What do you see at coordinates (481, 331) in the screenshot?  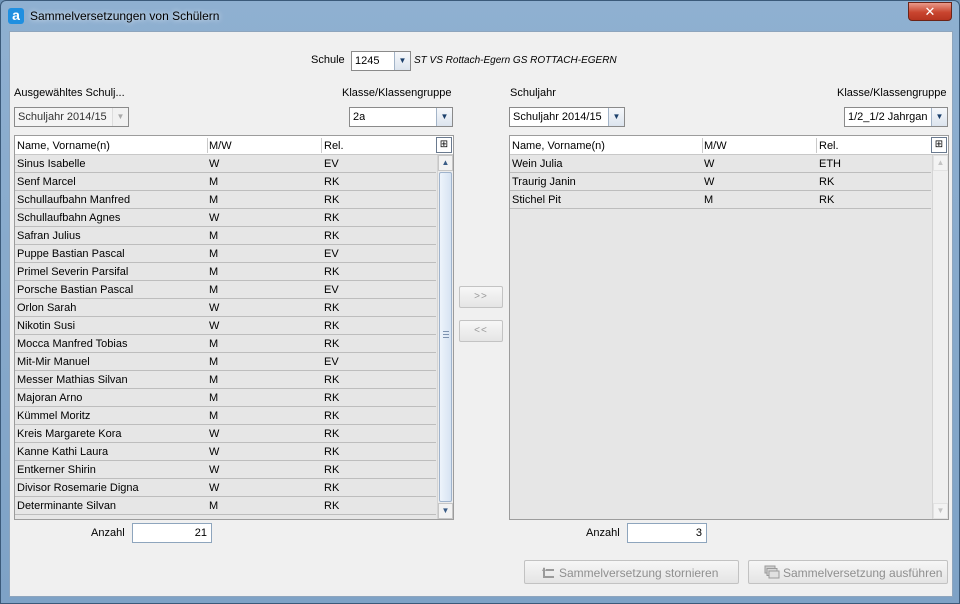 I see `move-left-button: <<` at bounding box center [481, 331].